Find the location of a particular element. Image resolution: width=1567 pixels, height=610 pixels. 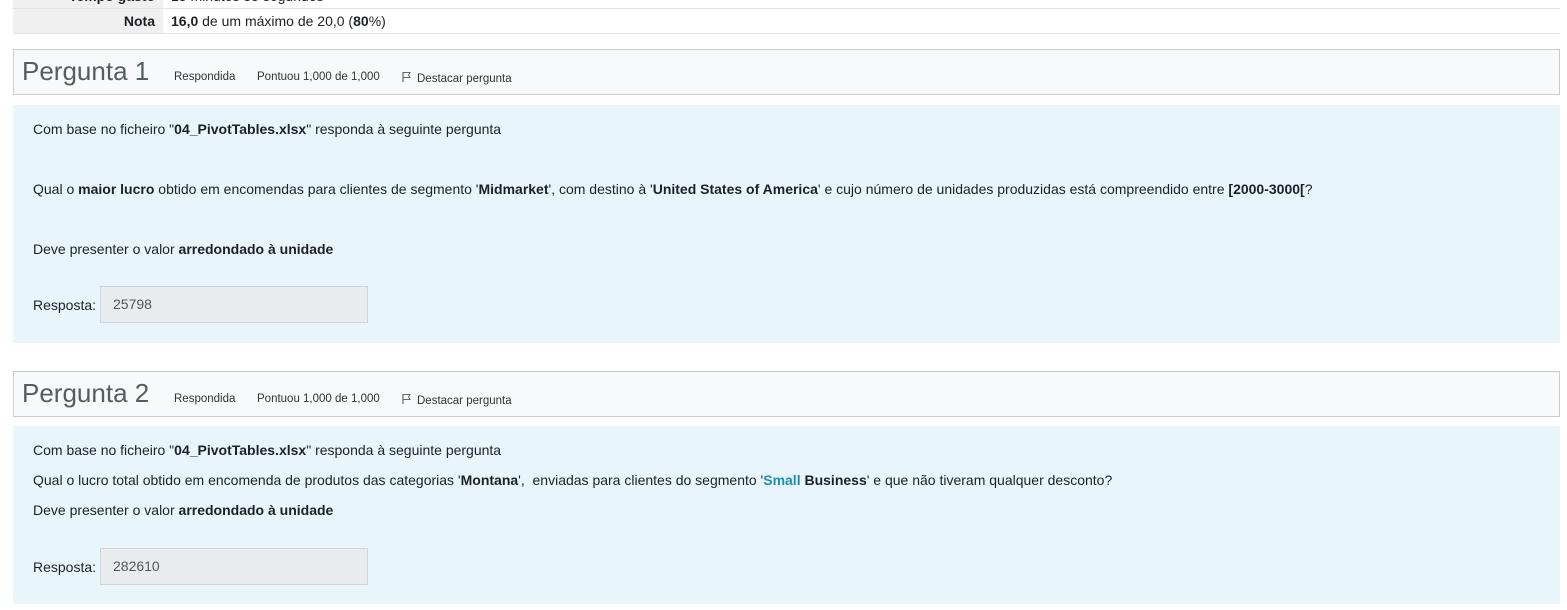

question-2-title: Pergunta 2 is located at coordinates (85, 393).